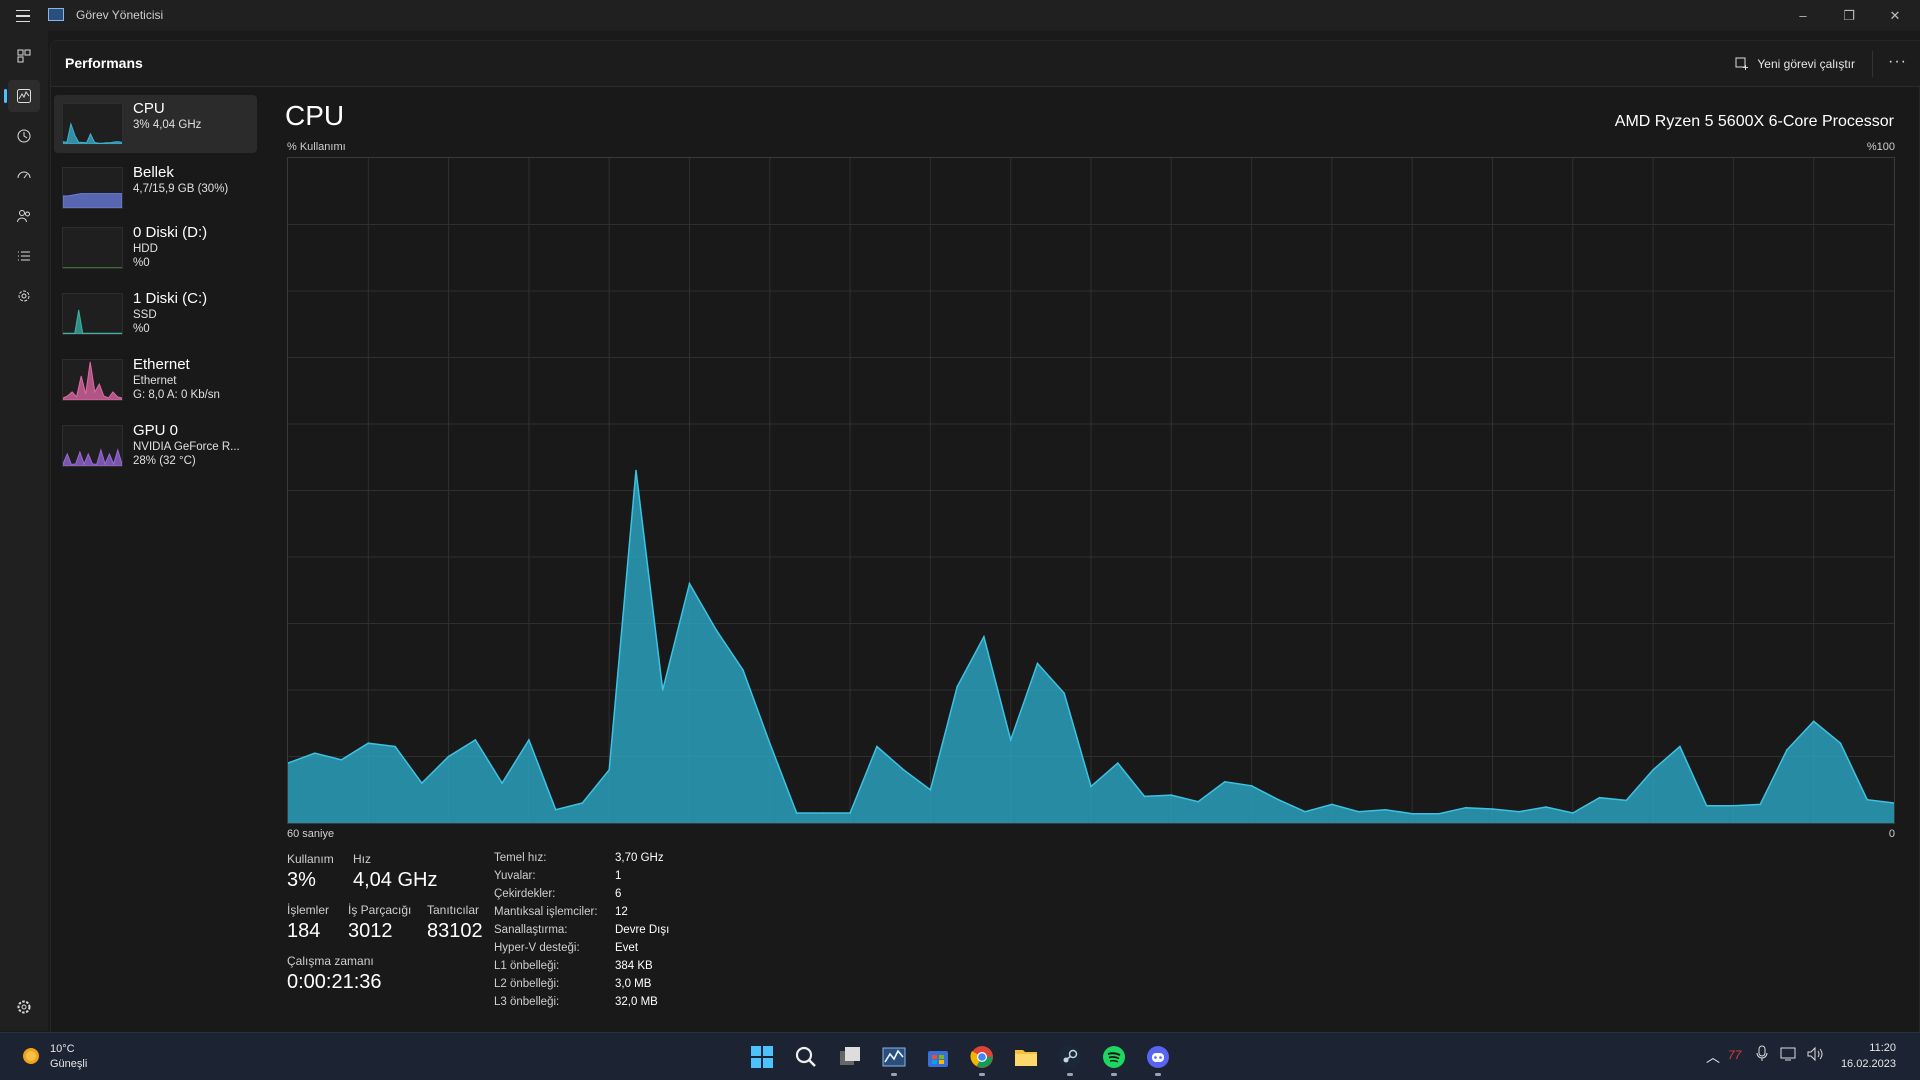 This screenshot has height=1080, width=1920. Describe the element at coordinates (982, 1057) in the screenshot. I see `chrome-icon` at that location.